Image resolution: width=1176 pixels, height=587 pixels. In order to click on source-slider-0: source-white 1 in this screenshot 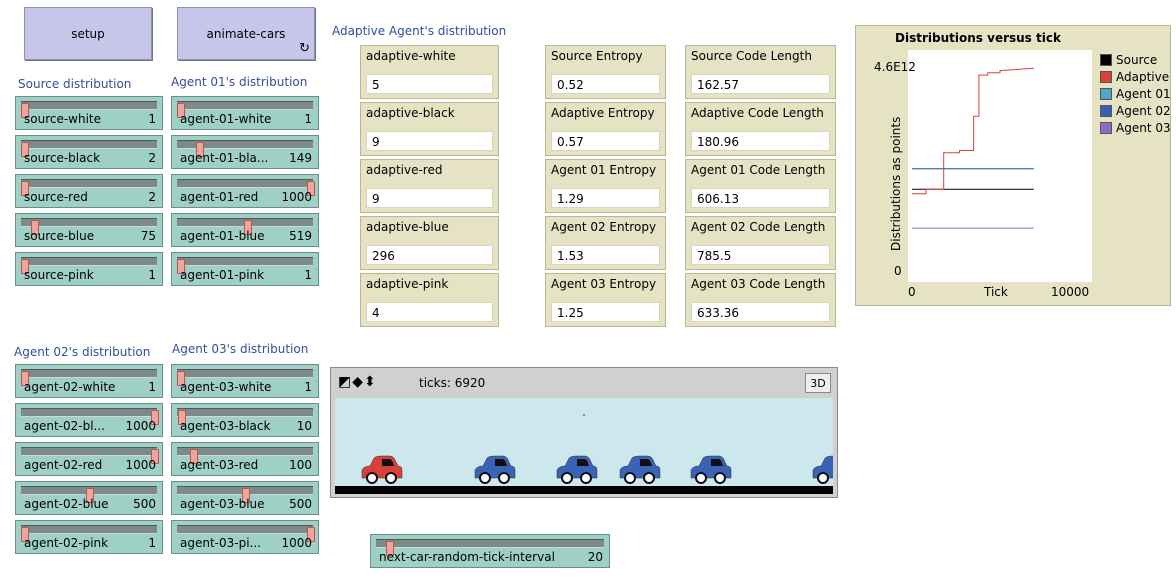, I will do `click(89, 113)`.